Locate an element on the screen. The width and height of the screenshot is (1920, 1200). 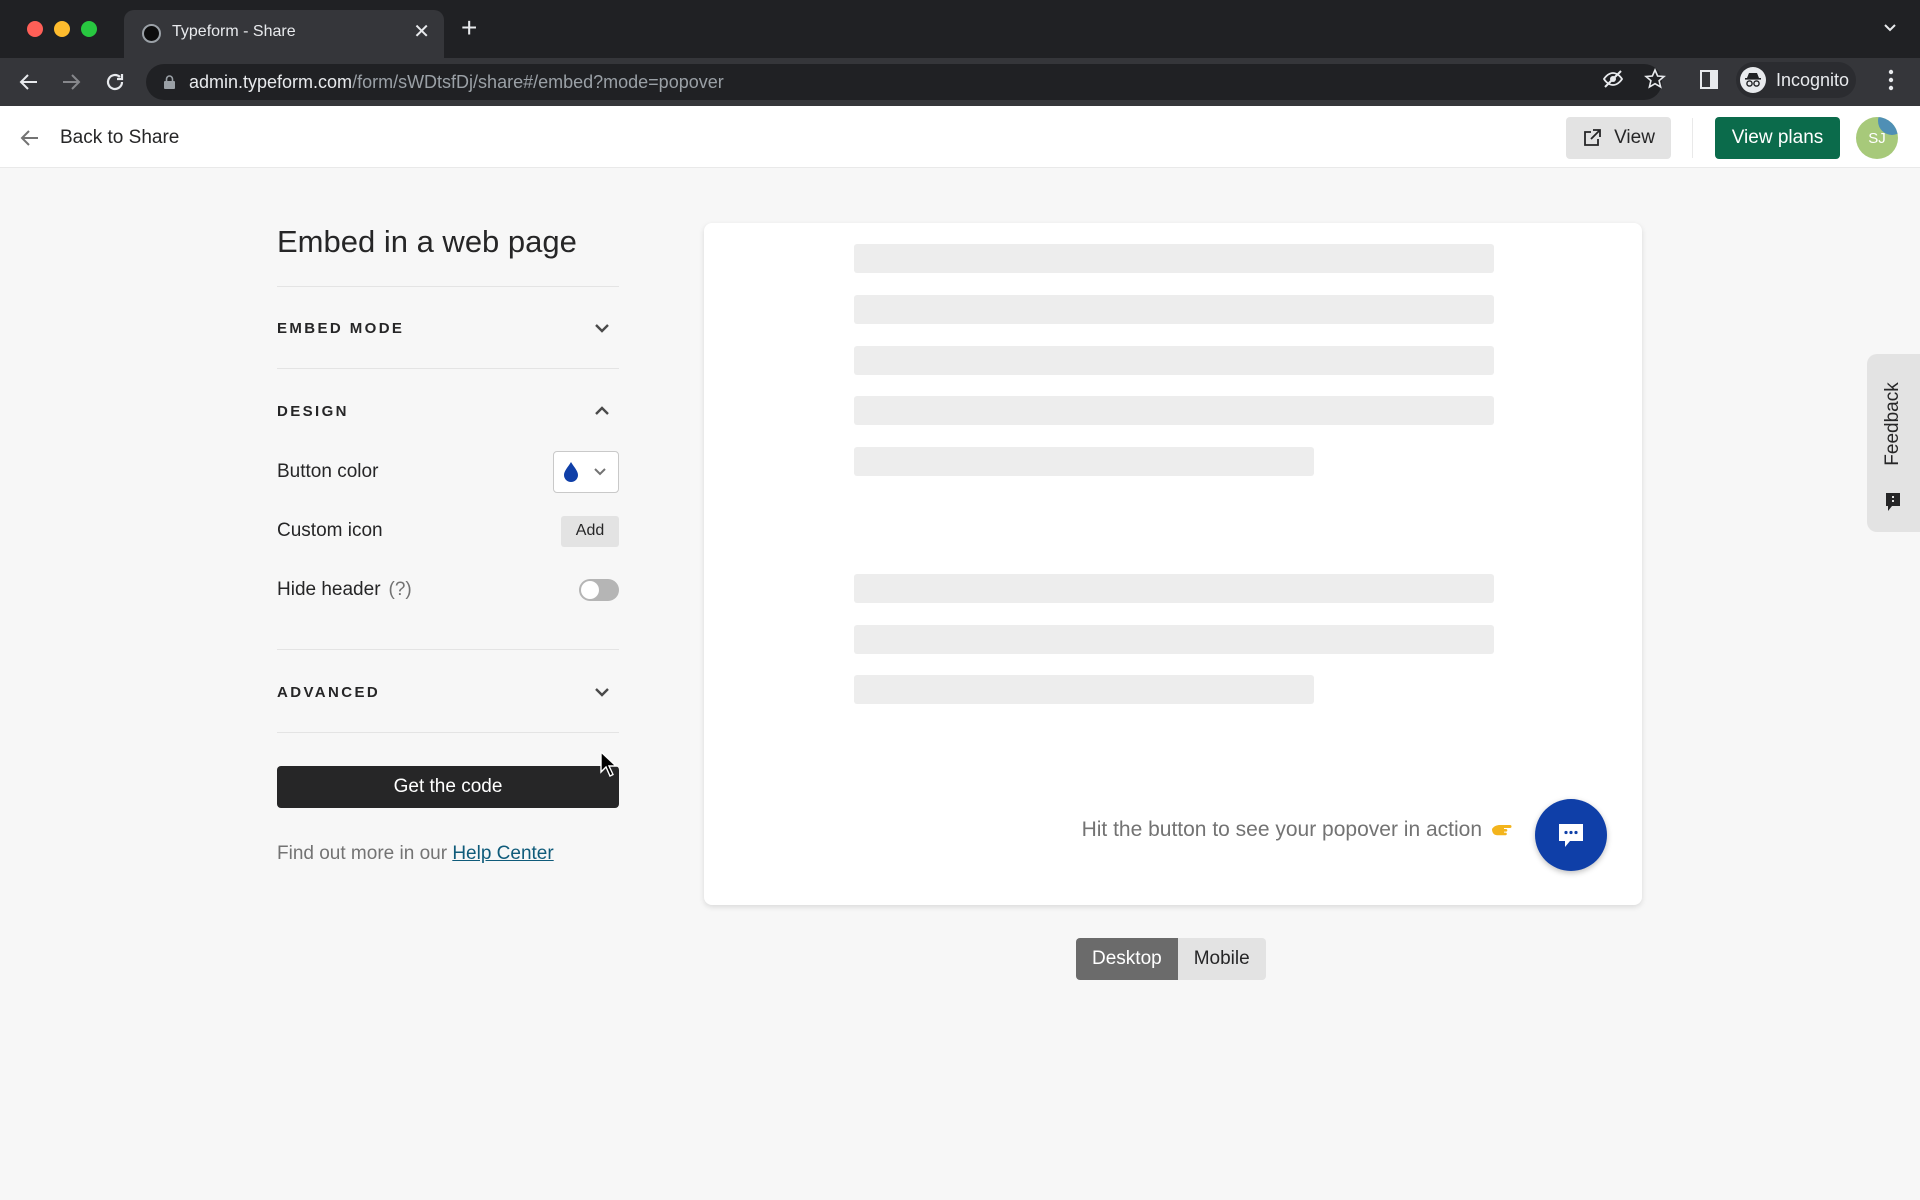
chat-bubble-icon is located at coordinates (1571, 835).